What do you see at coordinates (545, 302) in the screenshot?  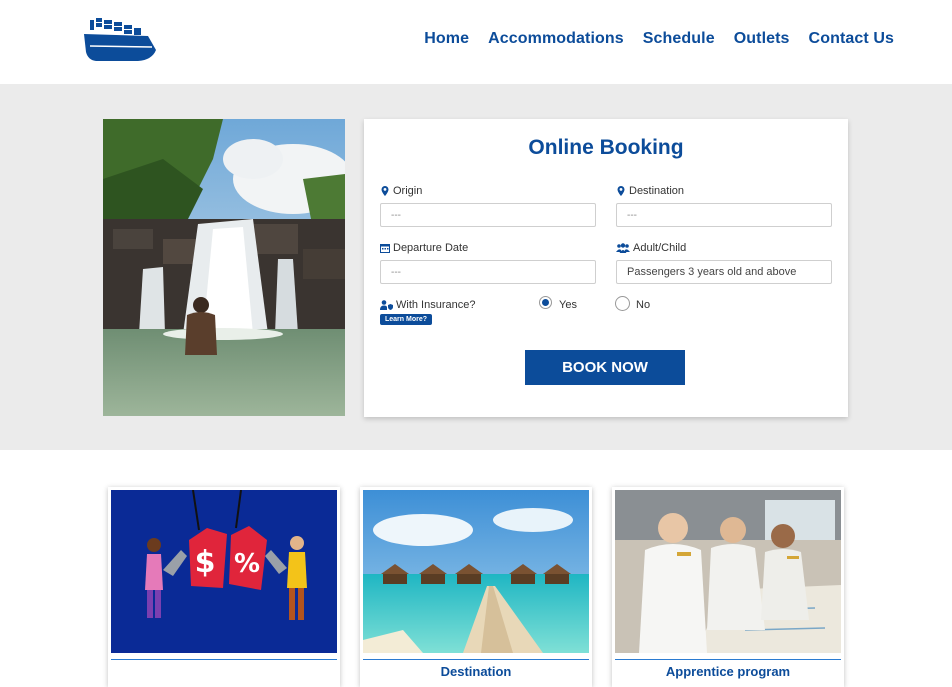 I see `insurance-yes-radio` at bounding box center [545, 302].